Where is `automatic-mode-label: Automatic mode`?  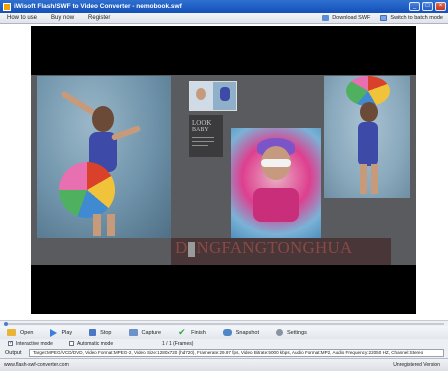
automatic-mode-label: Automatic mode is located at coordinates (95, 343).